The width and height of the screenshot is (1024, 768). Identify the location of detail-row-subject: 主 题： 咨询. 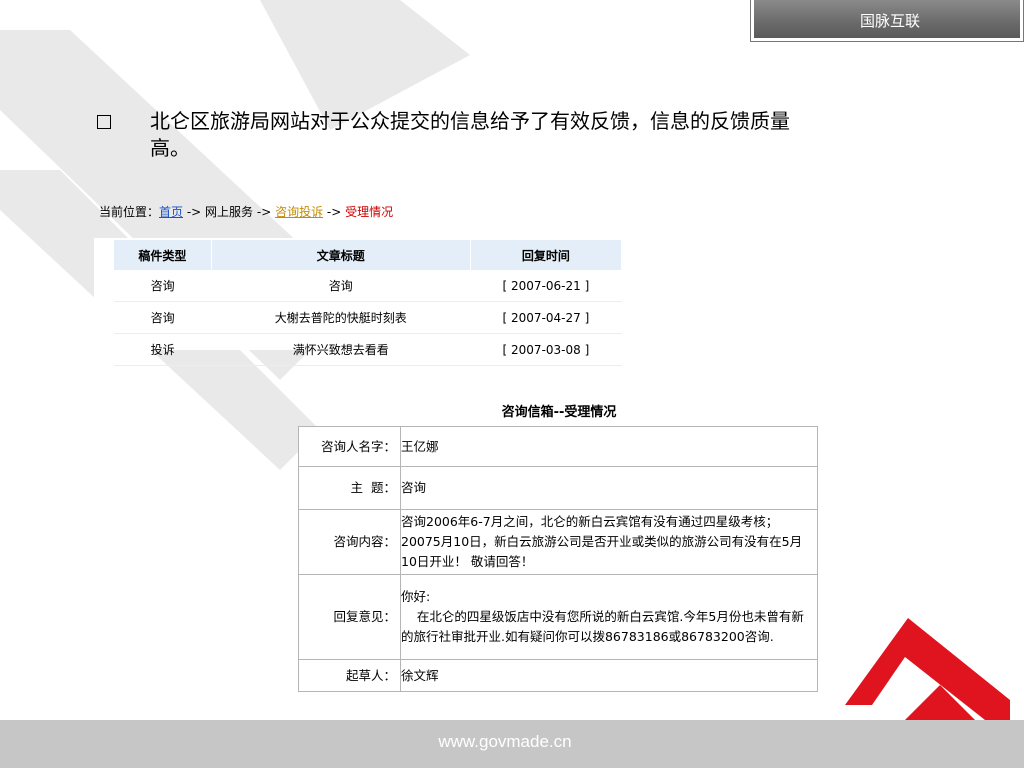
(558, 488).